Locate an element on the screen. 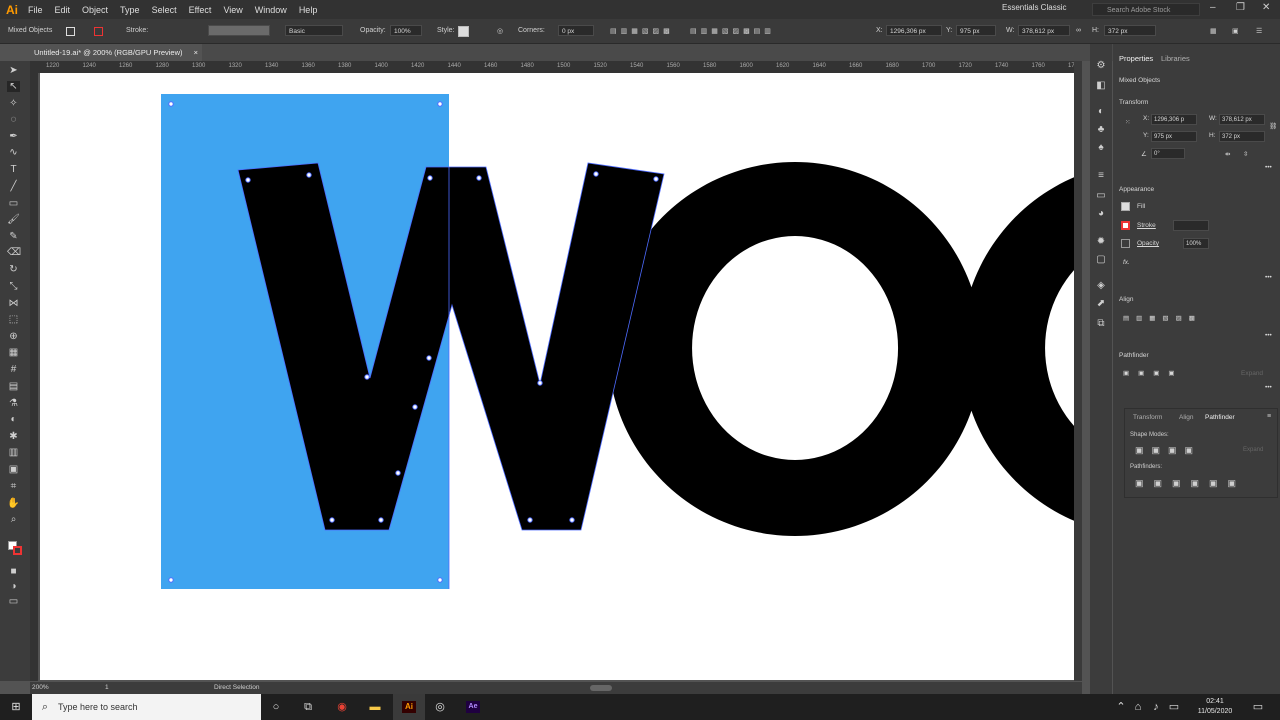  distribute-buttons-icon: ▤▥▦▧▨▩▤▥ is located at coordinates (732, 31).